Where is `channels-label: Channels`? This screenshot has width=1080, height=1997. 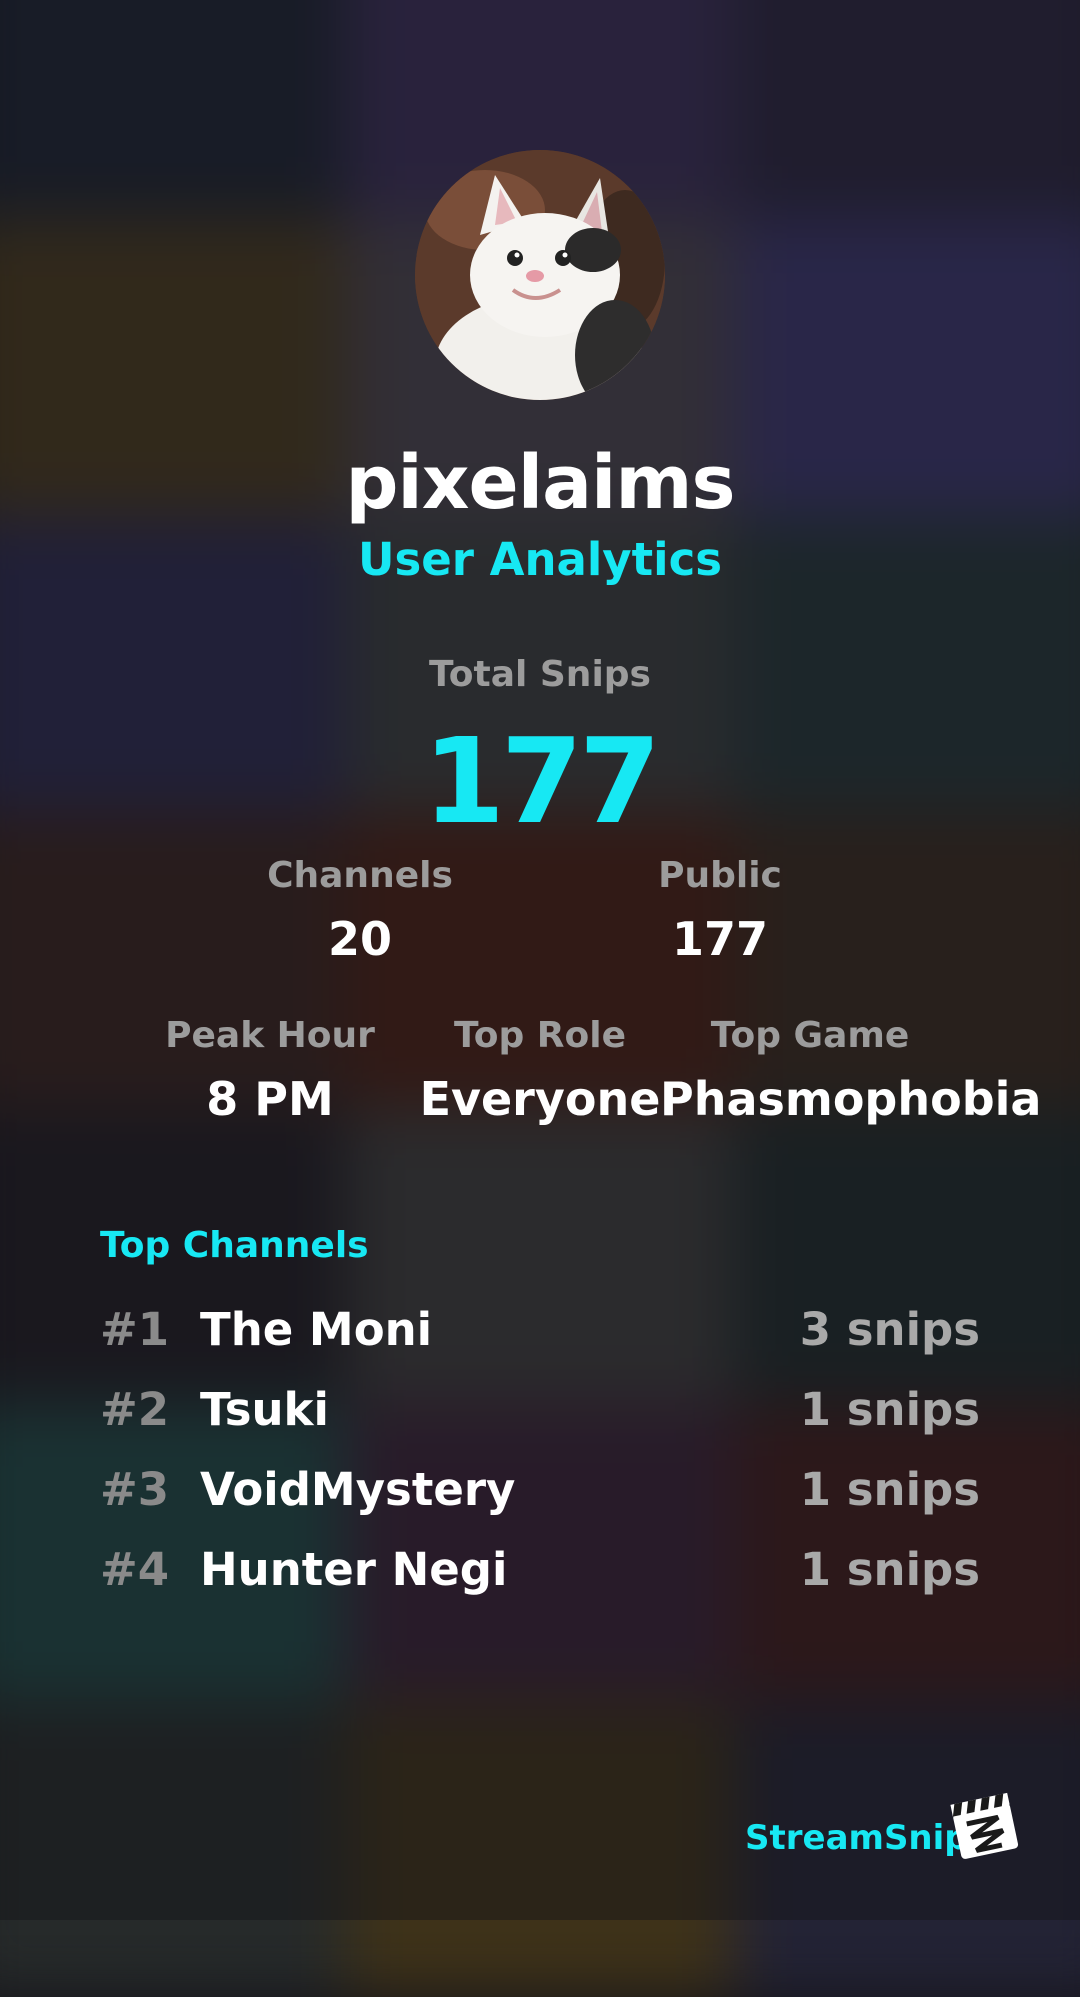 channels-label: Channels is located at coordinates (360, 875).